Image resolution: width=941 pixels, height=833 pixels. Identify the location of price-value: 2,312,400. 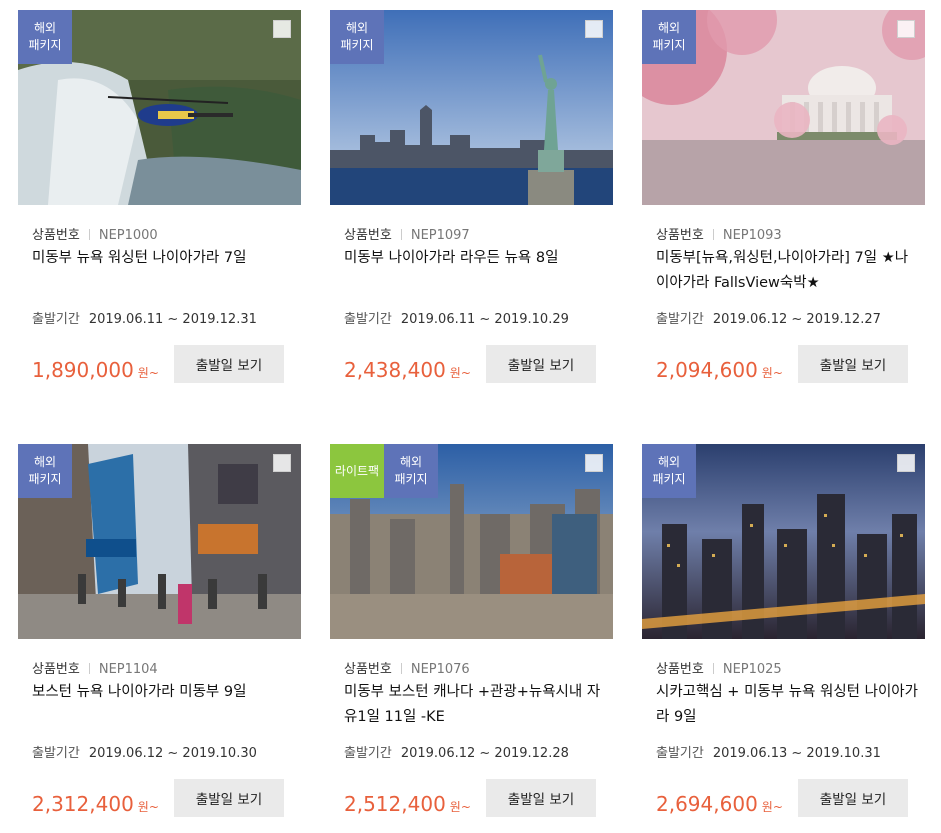
(83, 804).